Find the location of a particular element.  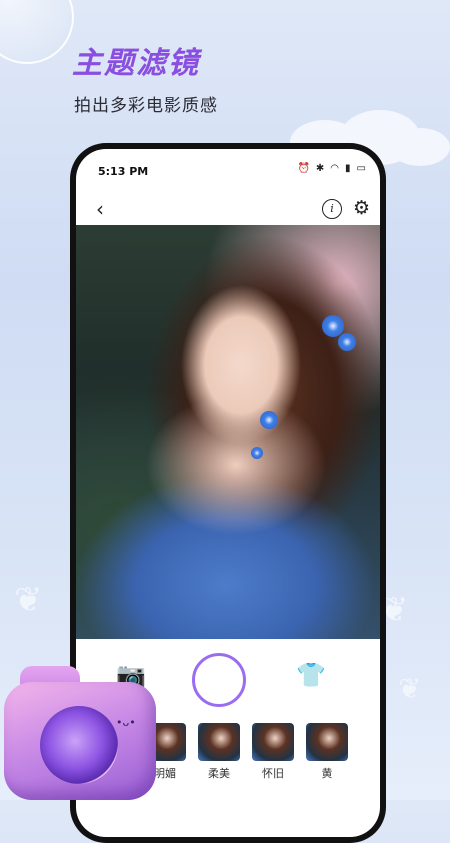

filter-label: 黄 is located at coordinates (327, 773).